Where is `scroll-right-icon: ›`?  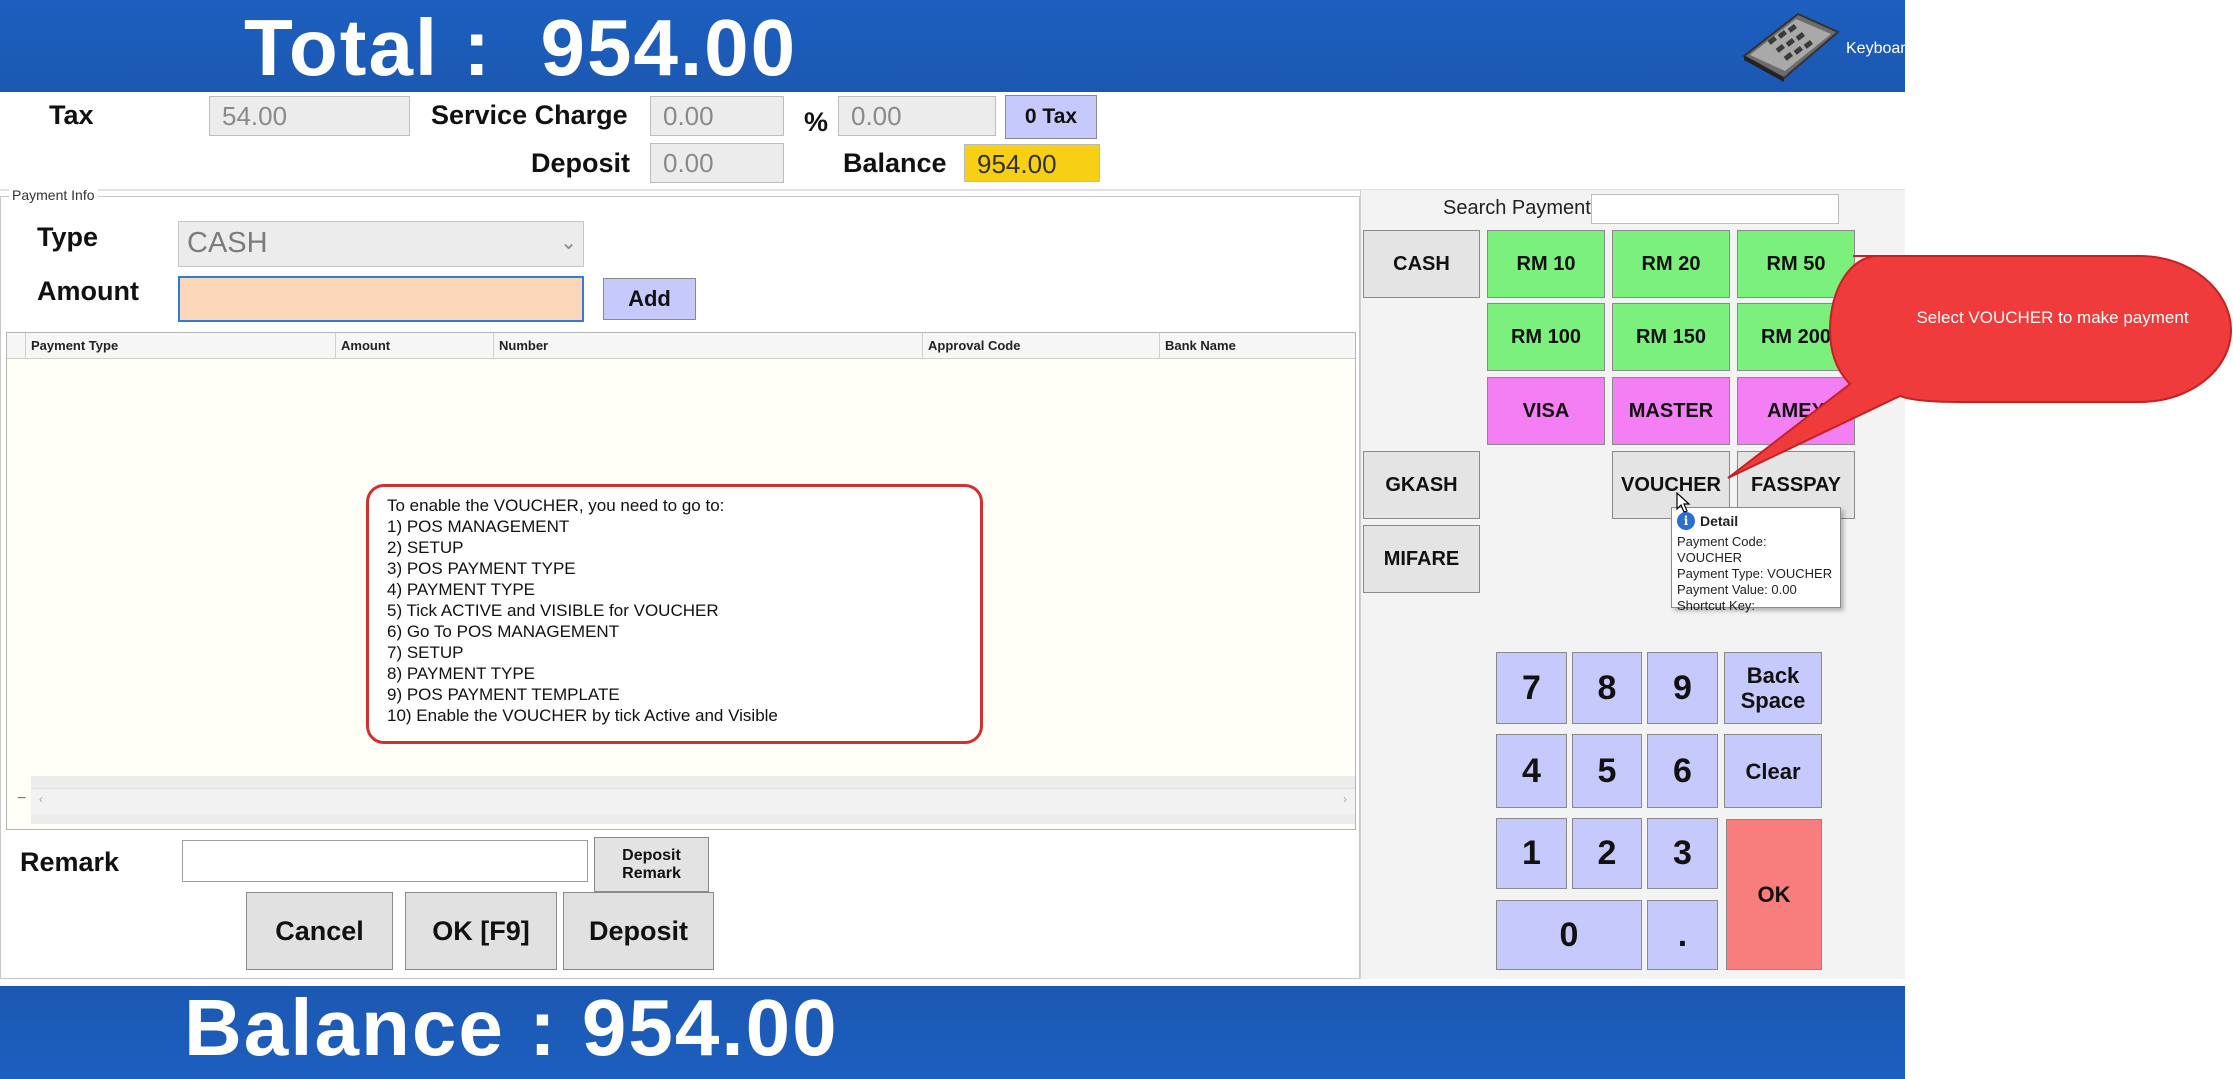 scroll-right-icon: › is located at coordinates (1345, 799).